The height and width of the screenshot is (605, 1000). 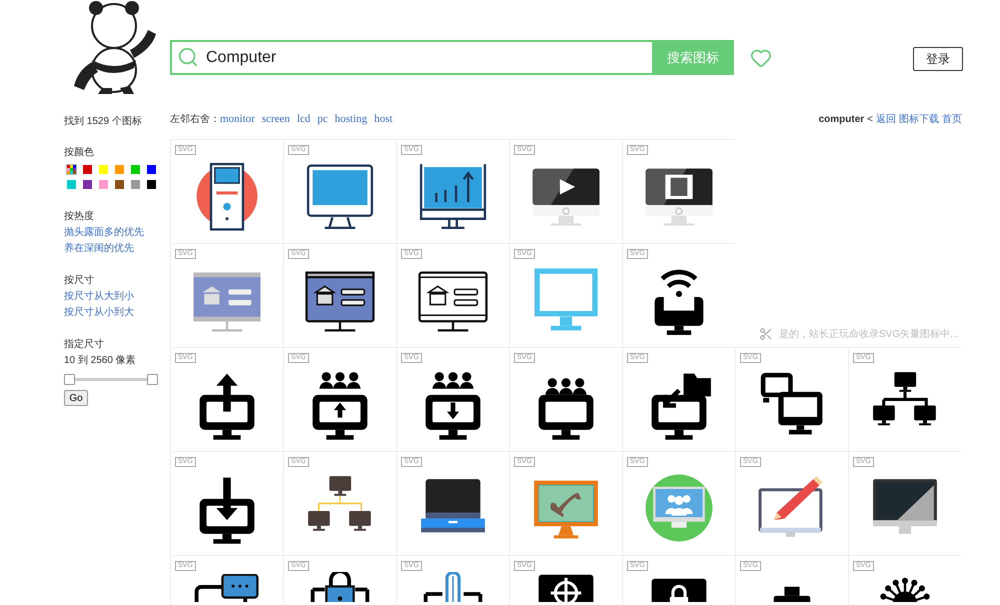 What do you see at coordinates (117, 249) in the screenshot?
I see `sort-link: 养在深闺的优先` at bounding box center [117, 249].